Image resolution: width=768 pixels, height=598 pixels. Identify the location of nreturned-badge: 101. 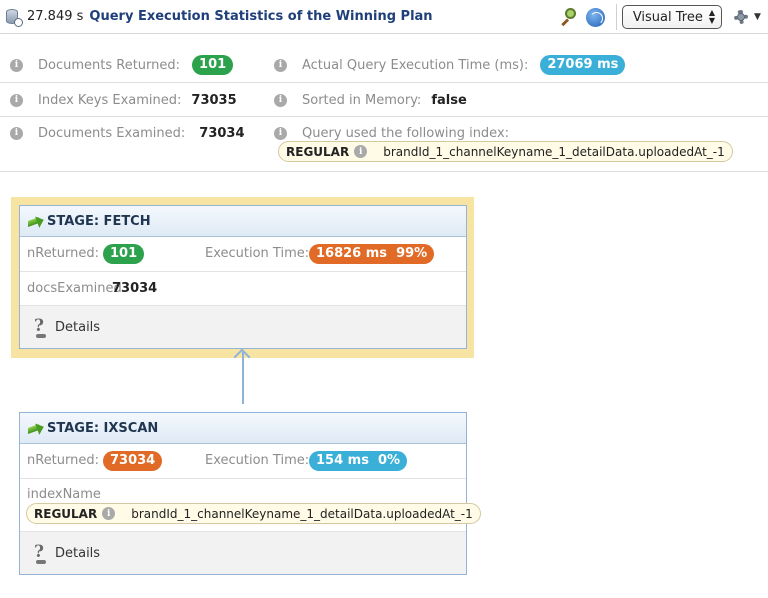
(124, 254).